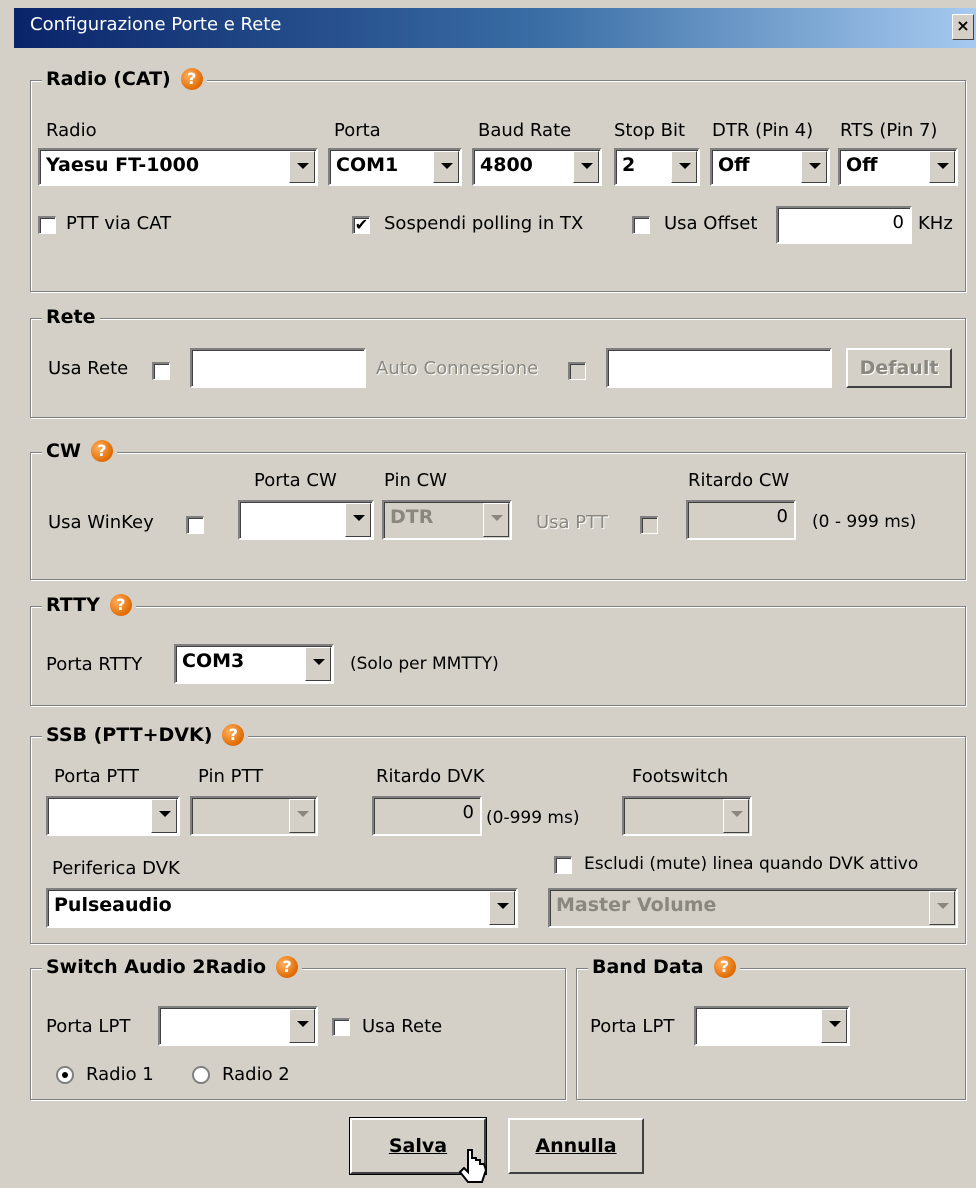 The image size is (976, 1188). I want to click on rts-label: RTS (Pin 7), so click(889, 130).